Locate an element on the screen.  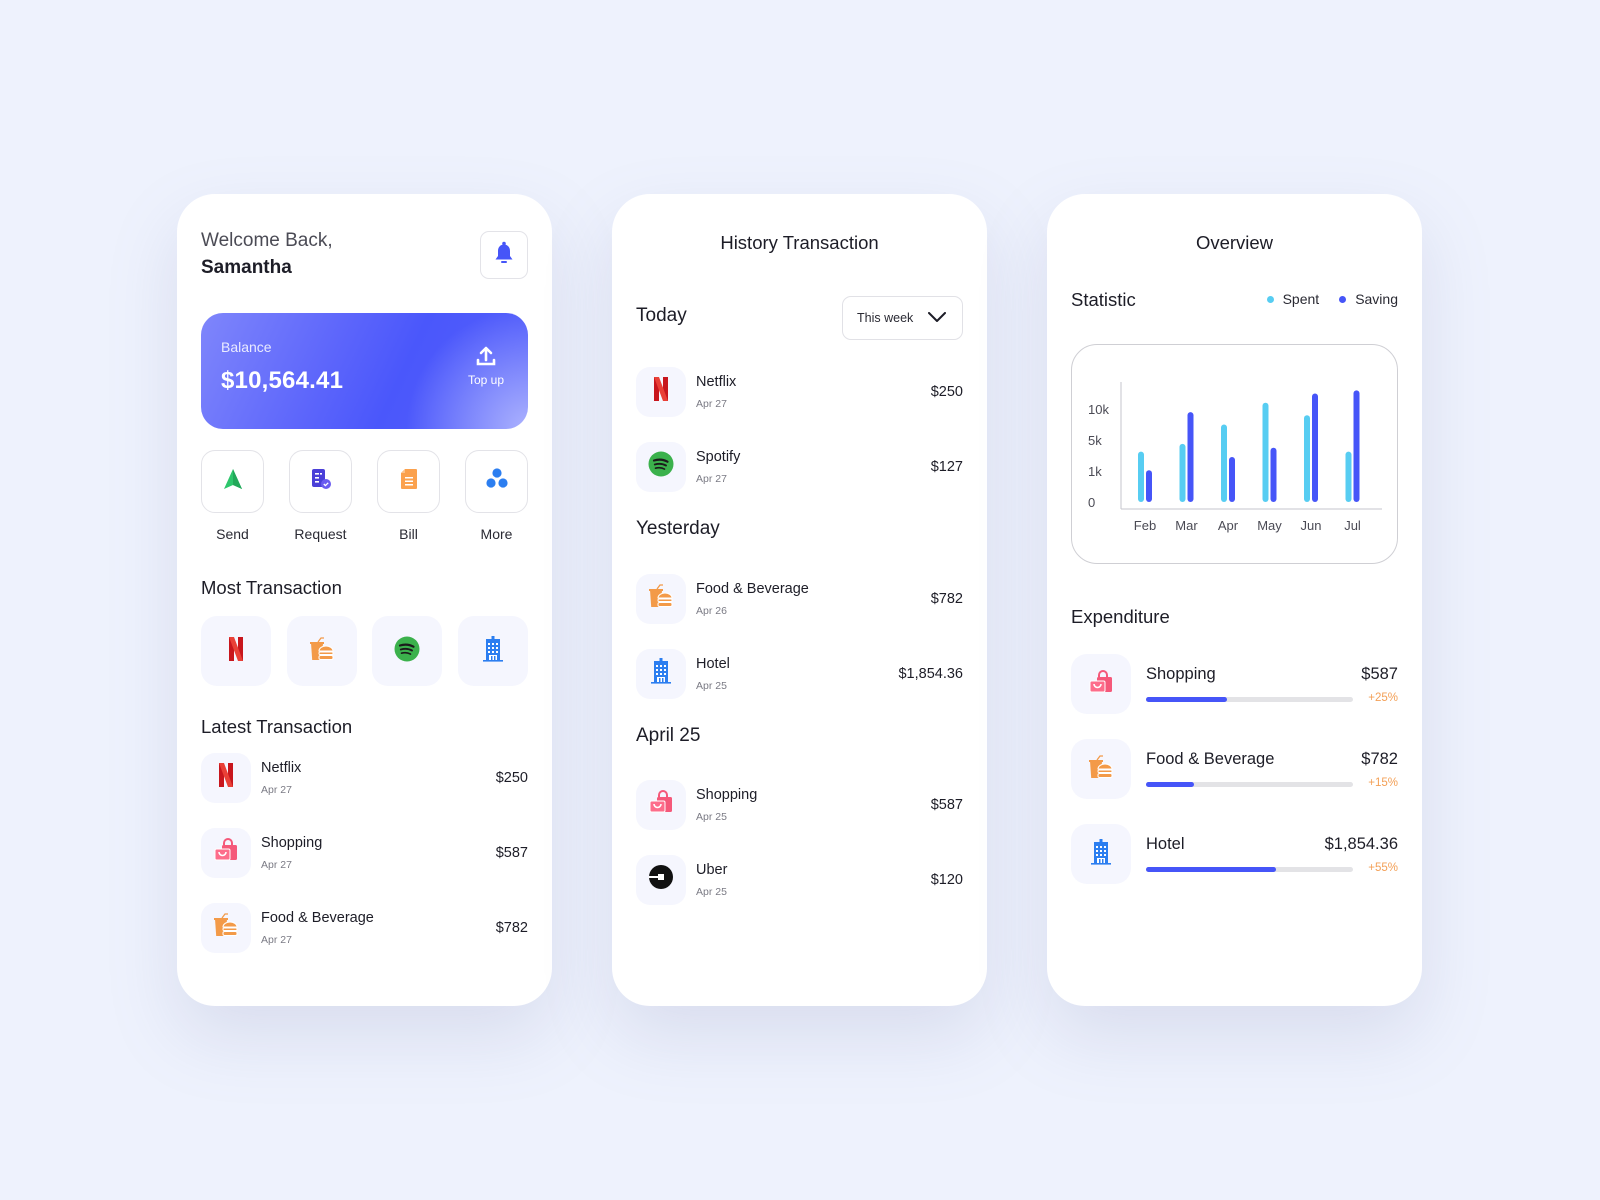
group-title-today: Today is located at coordinates (661, 315).